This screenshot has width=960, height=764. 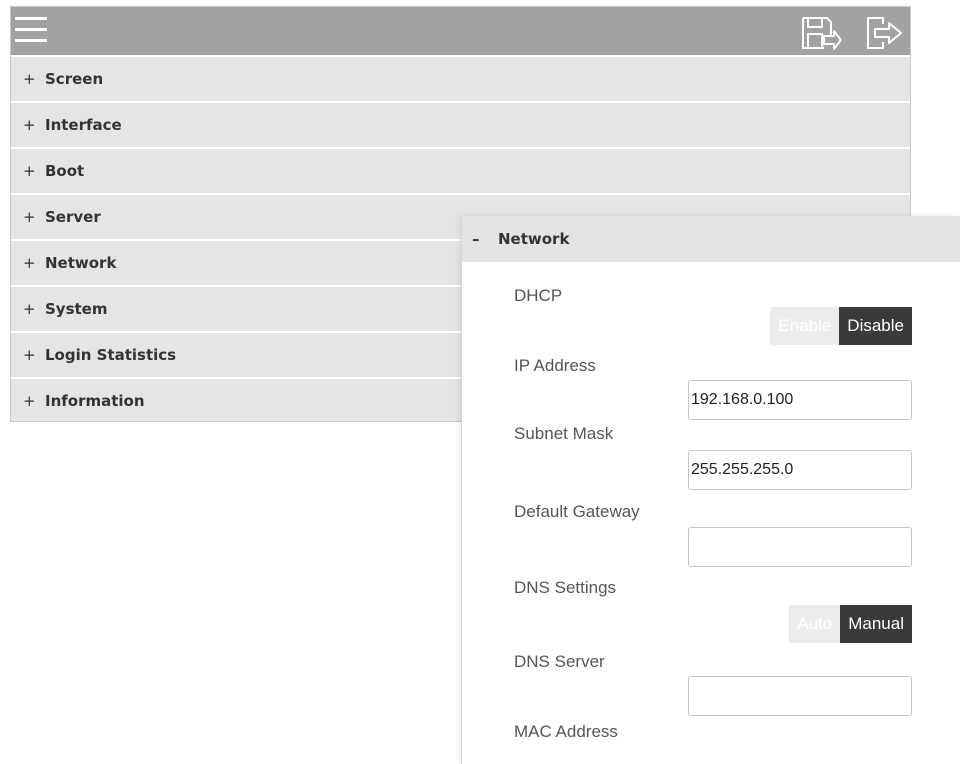 I want to click on default-gateway-label: Default Gateway, so click(x=577, y=511).